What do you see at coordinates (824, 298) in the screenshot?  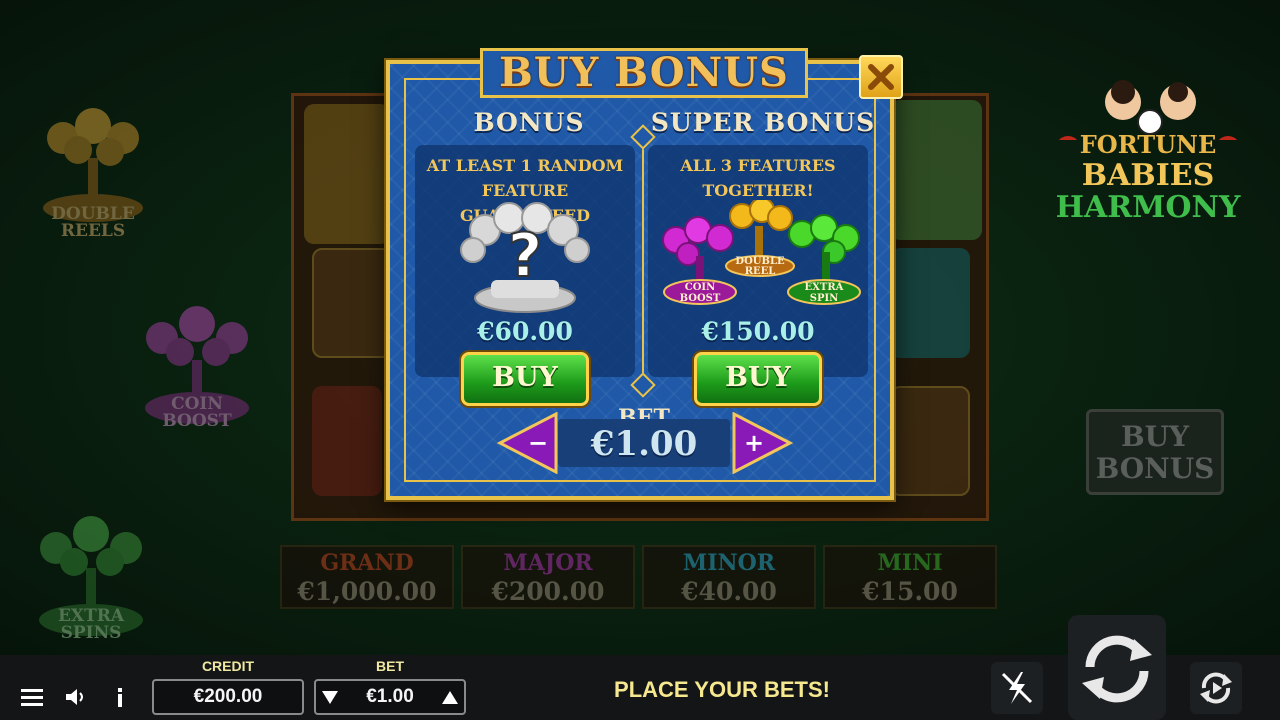 I see `tree-label: SPIN` at bounding box center [824, 298].